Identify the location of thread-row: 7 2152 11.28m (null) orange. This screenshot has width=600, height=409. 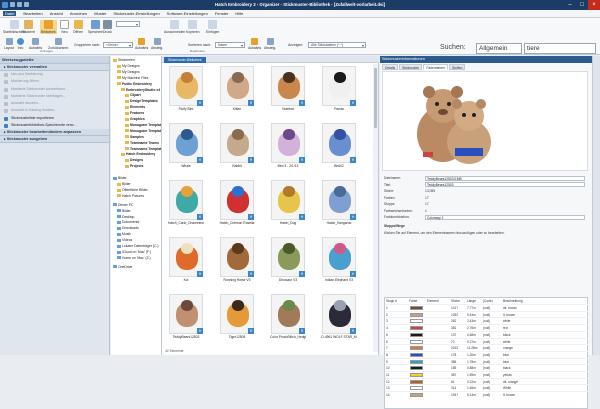
(487, 347).